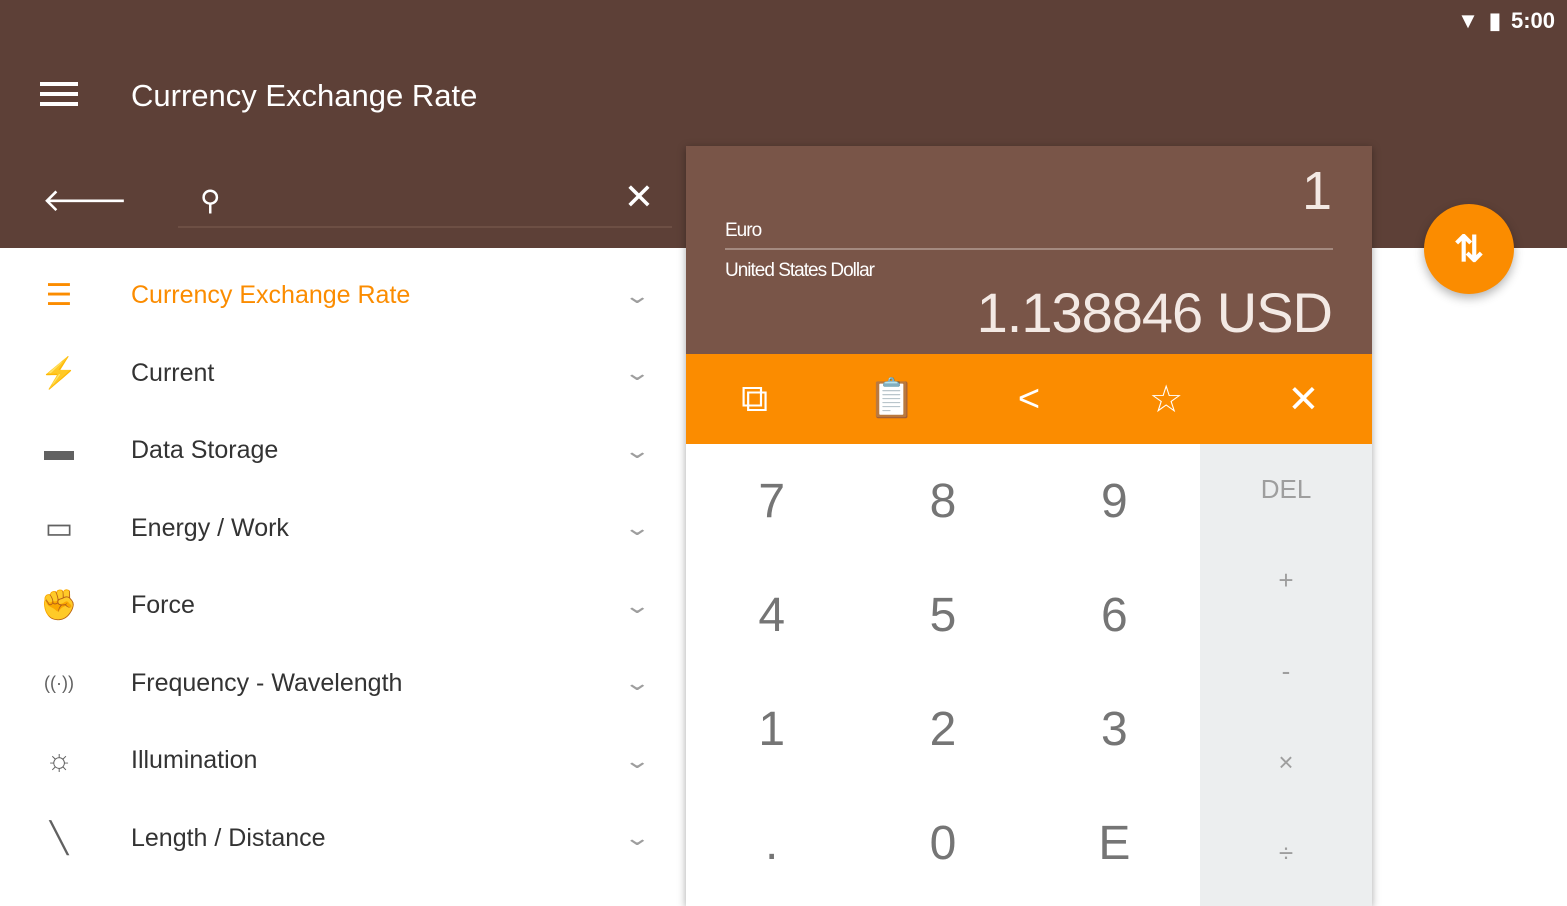  Describe the element at coordinates (59, 296) in the screenshot. I see `coins-icon: ☰` at that location.